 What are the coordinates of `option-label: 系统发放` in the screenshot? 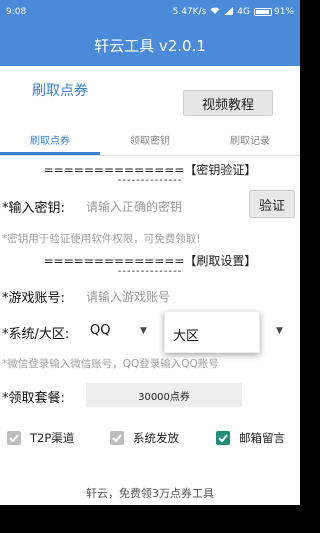 It's located at (156, 438).